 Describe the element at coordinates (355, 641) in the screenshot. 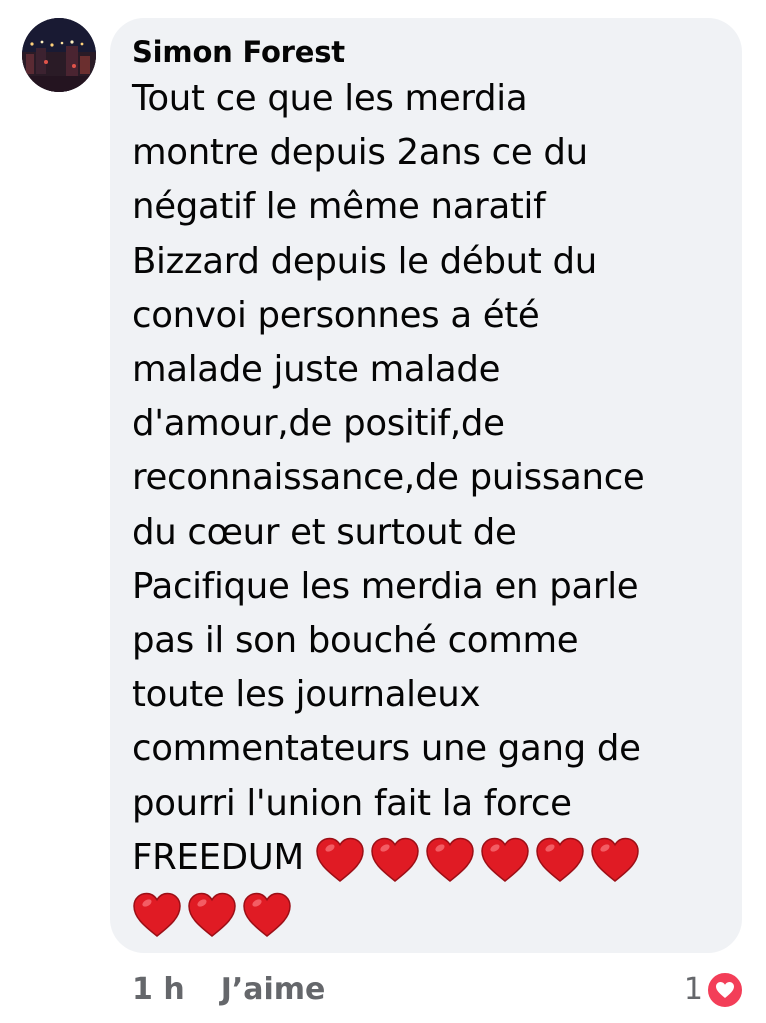

I see `comment-line: pas il son bouché comme` at that location.